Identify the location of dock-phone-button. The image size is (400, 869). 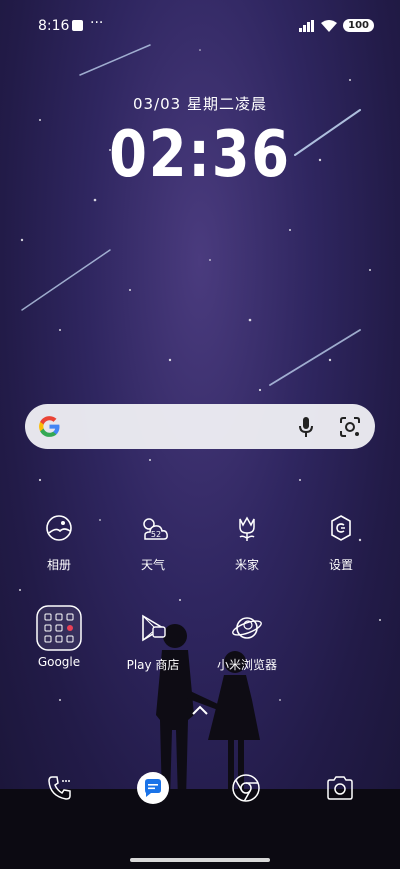
(60, 788).